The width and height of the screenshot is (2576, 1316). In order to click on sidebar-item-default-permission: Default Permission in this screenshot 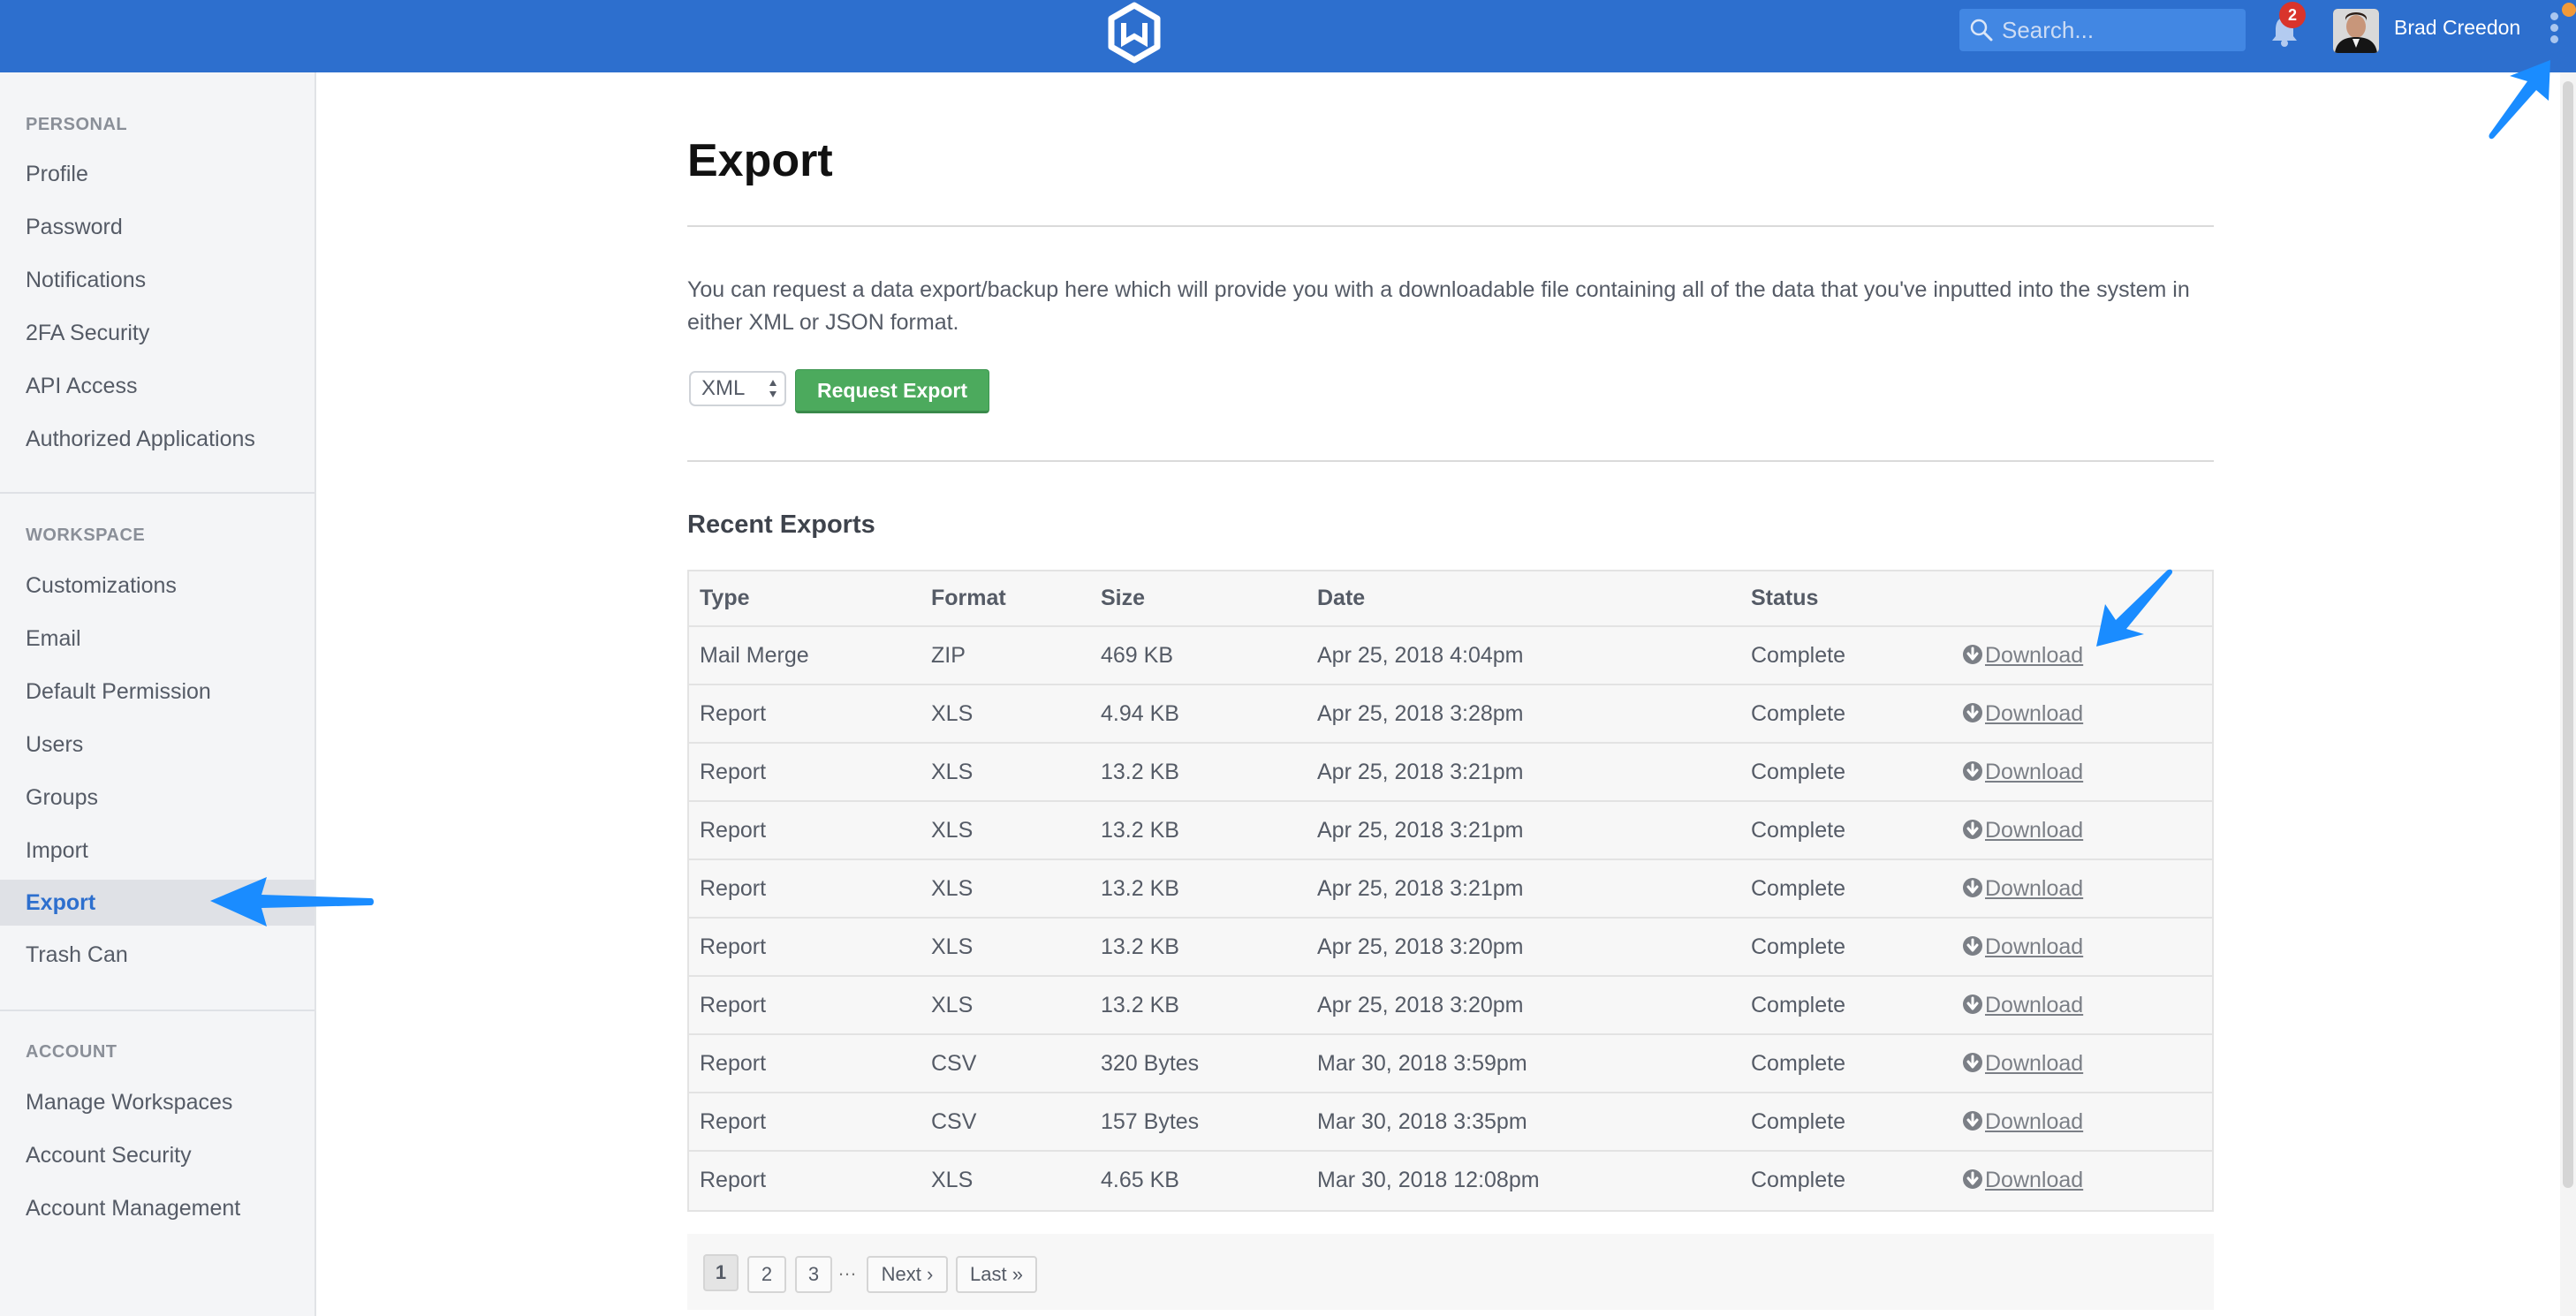, I will do `click(157, 692)`.